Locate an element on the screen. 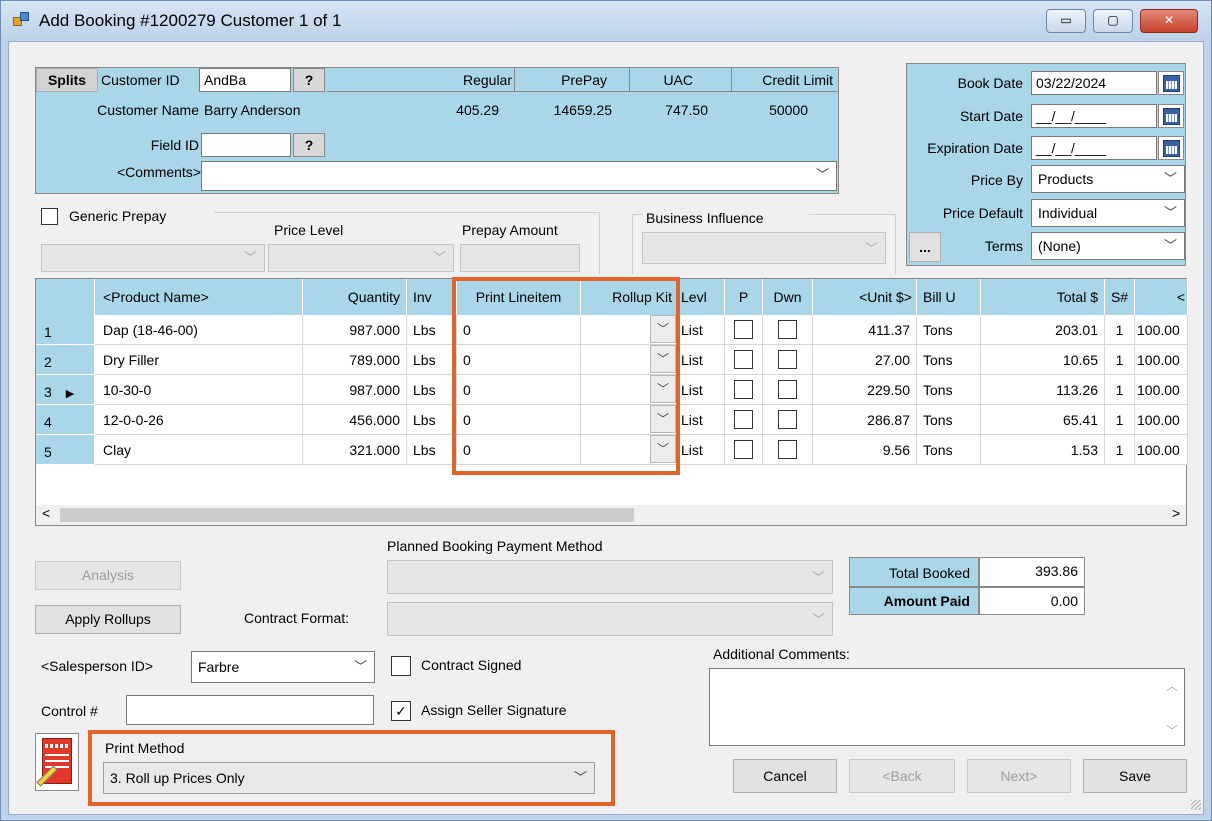 The image size is (1212, 821). row-header: 3 ▶ is located at coordinates (65, 390).